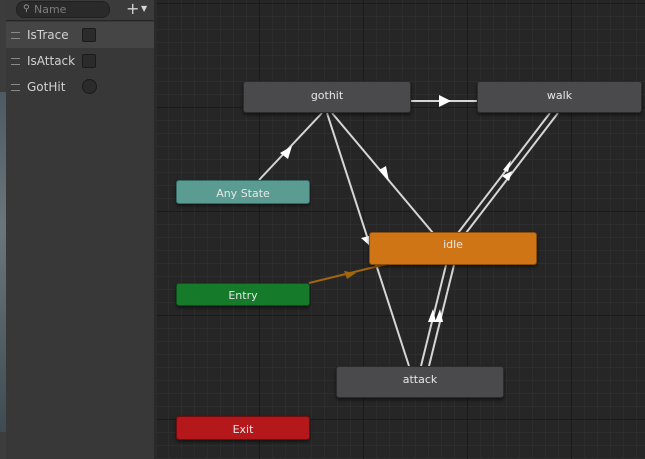 The height and width of the screenshot is (459, 645). What do you see at coordinates (46, 87) in the screenshot?
I see `parameter-name: GotHit` at bounding box center [46, 87].